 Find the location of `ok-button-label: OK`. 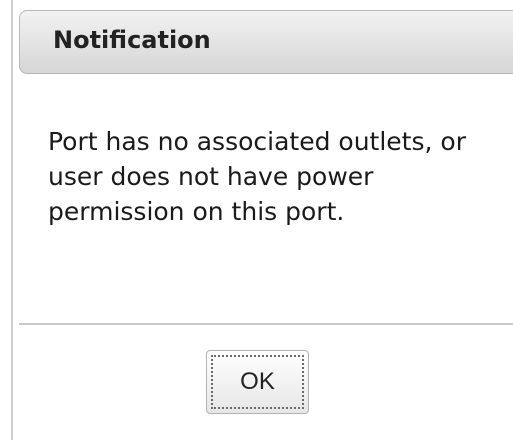

ok-button-label: OK is located at coordinates (257, 382).